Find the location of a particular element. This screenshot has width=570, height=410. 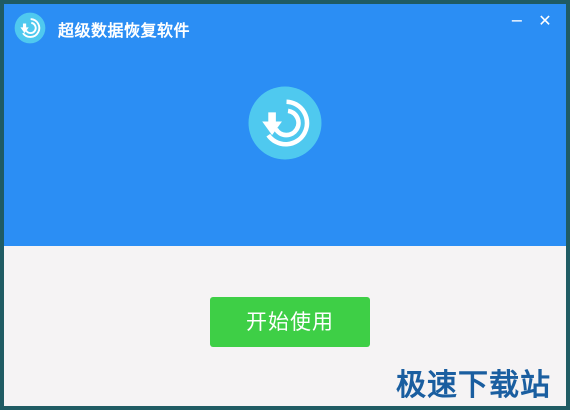

close-button: ✕ is located at coordinates (545, 21).